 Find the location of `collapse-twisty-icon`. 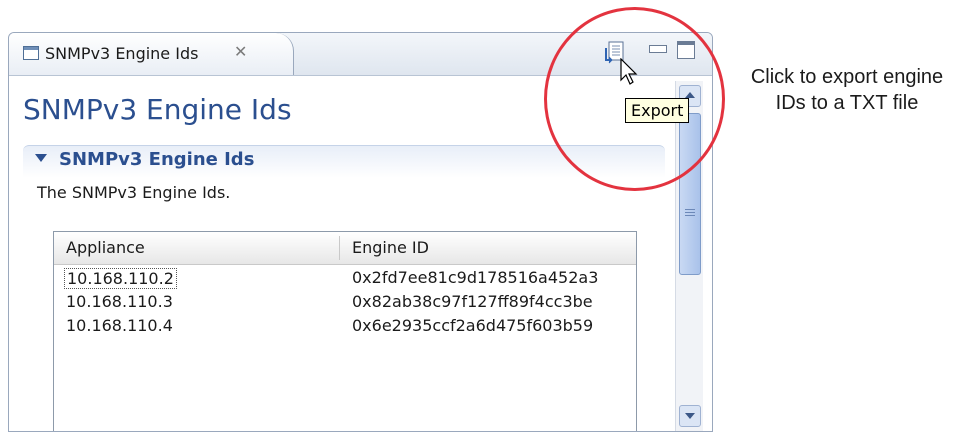

collapse-twisty-icon is located at coordinates (41, 158).